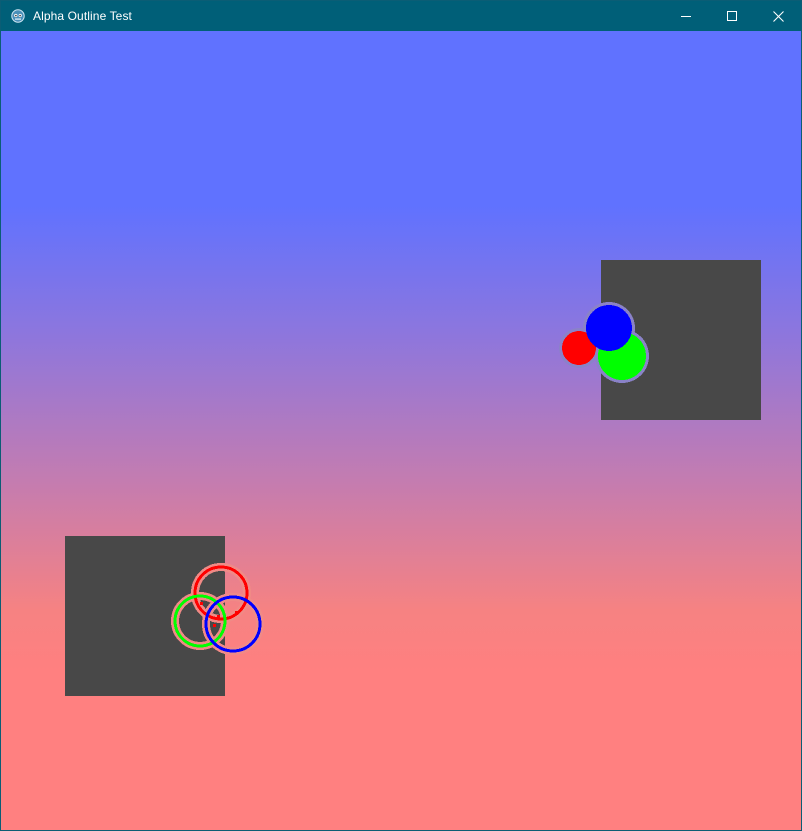  I want to click on maximize-button, so click(732, 16).